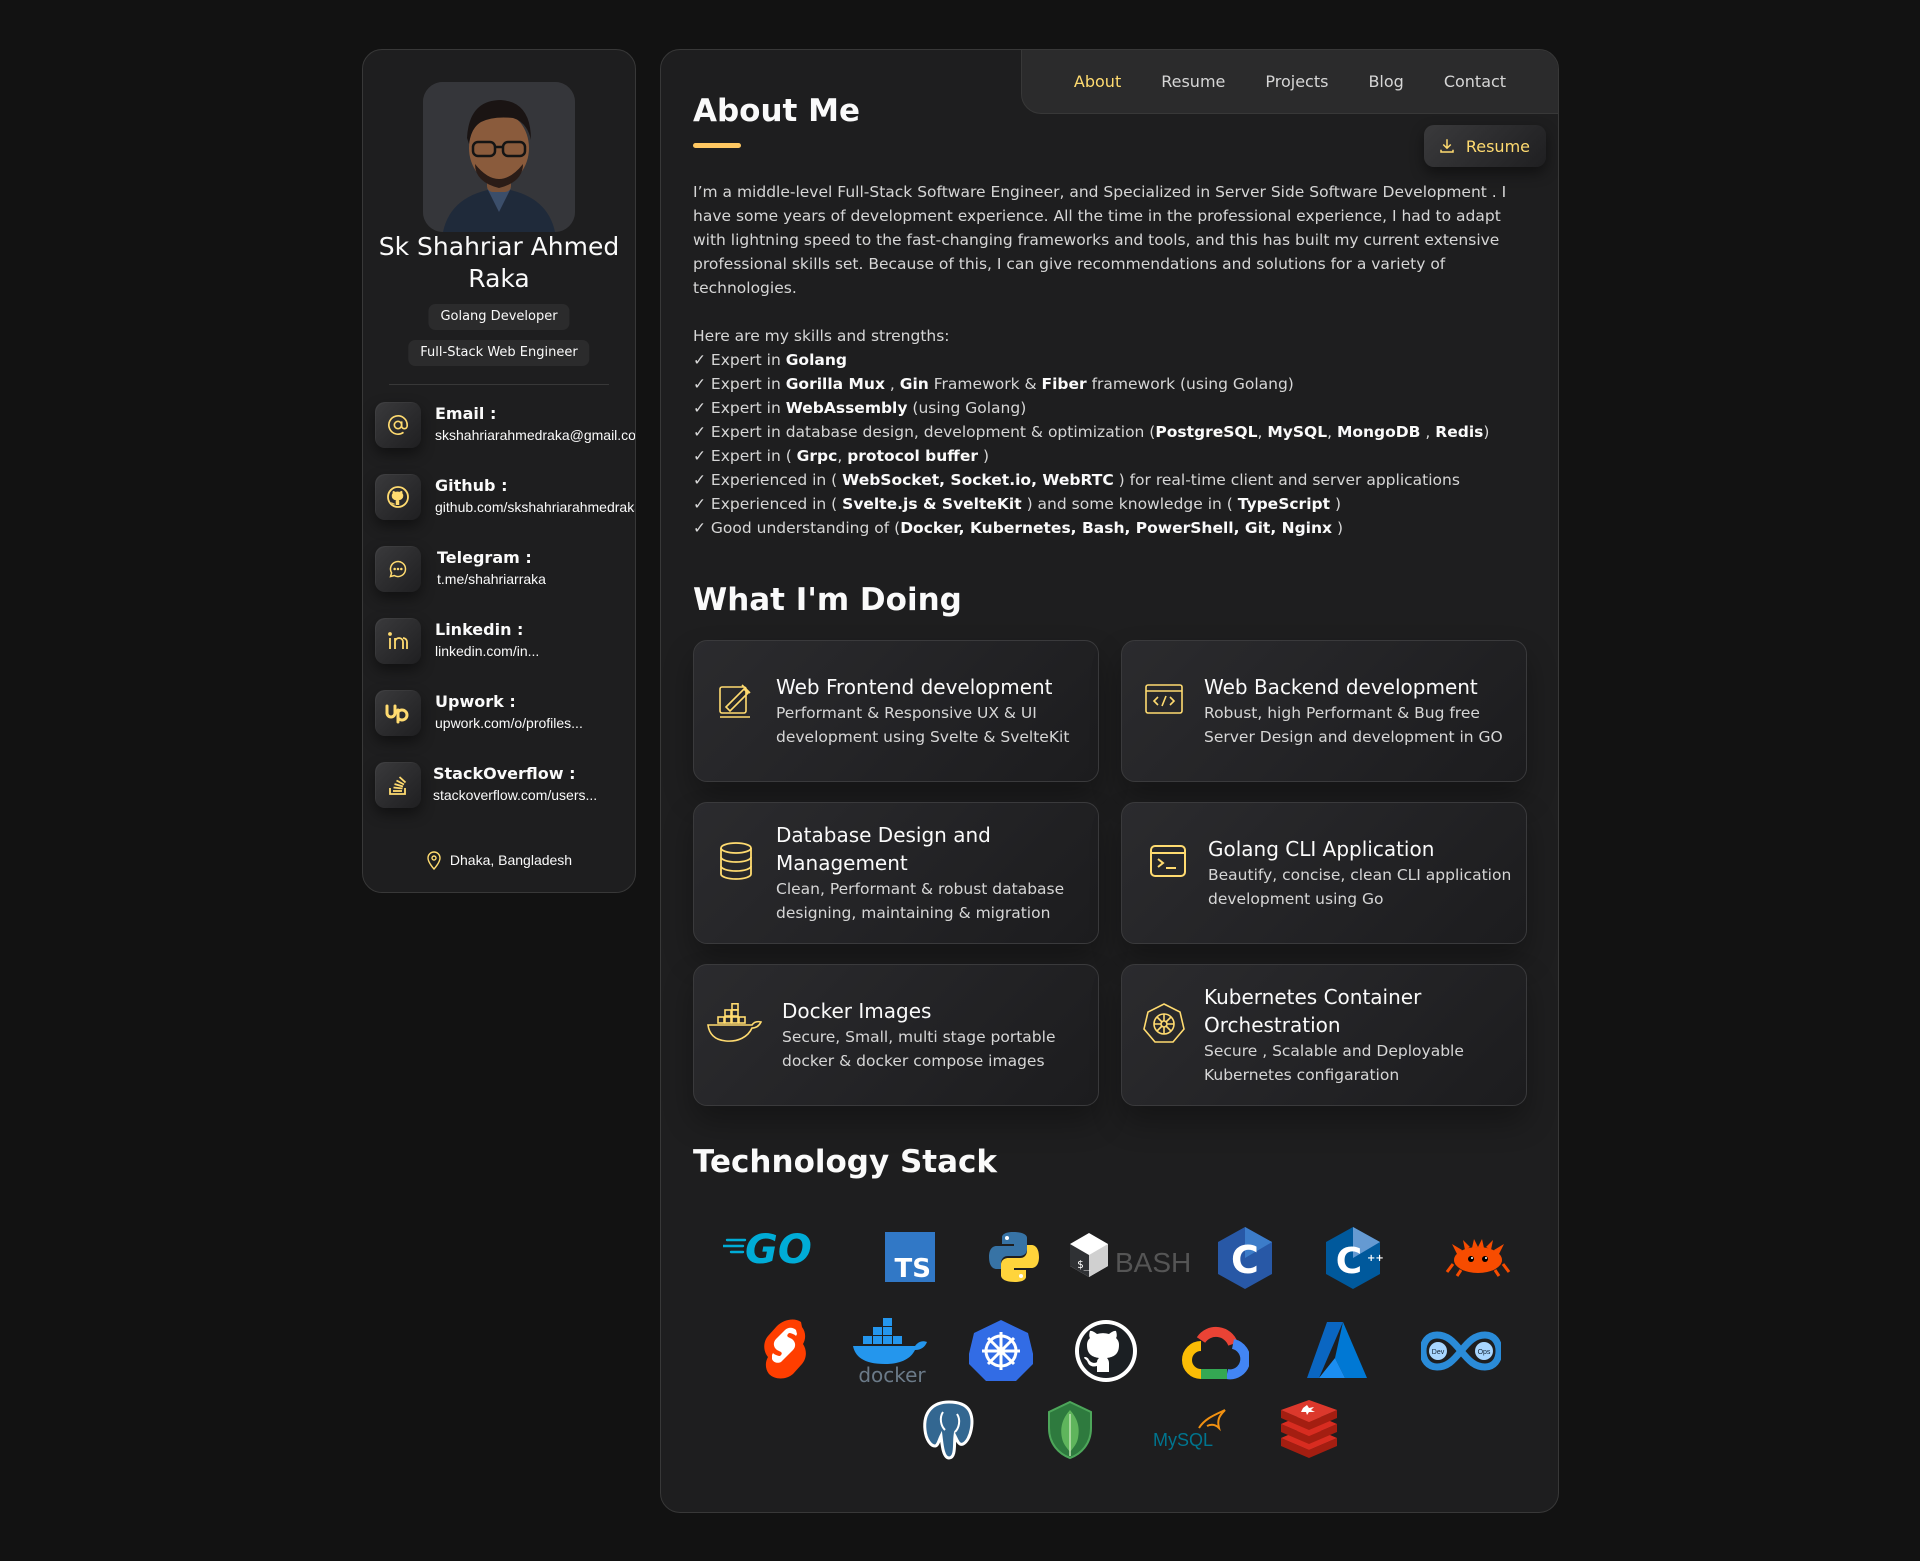  I want to click on service-title: Database Design and Management, so click(883, 849).